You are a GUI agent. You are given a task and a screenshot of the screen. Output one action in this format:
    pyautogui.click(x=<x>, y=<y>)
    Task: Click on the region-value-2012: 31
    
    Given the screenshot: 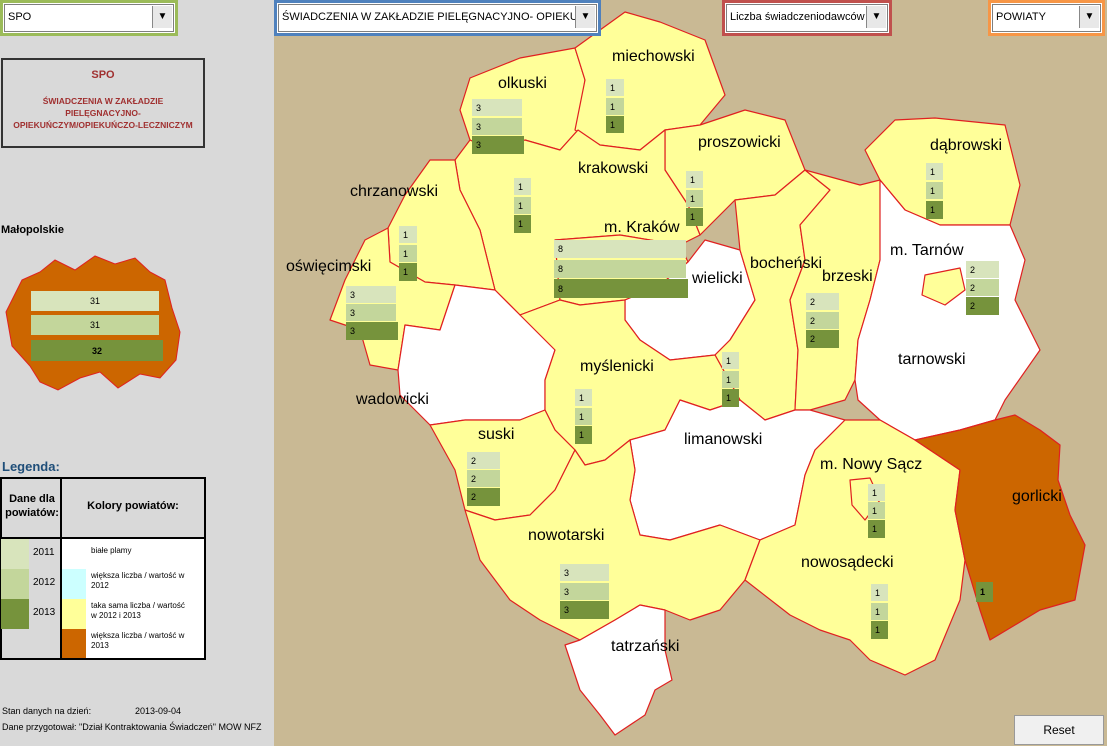 What is the action you would take?
    pyautogui.click(x=95, y=325)
    